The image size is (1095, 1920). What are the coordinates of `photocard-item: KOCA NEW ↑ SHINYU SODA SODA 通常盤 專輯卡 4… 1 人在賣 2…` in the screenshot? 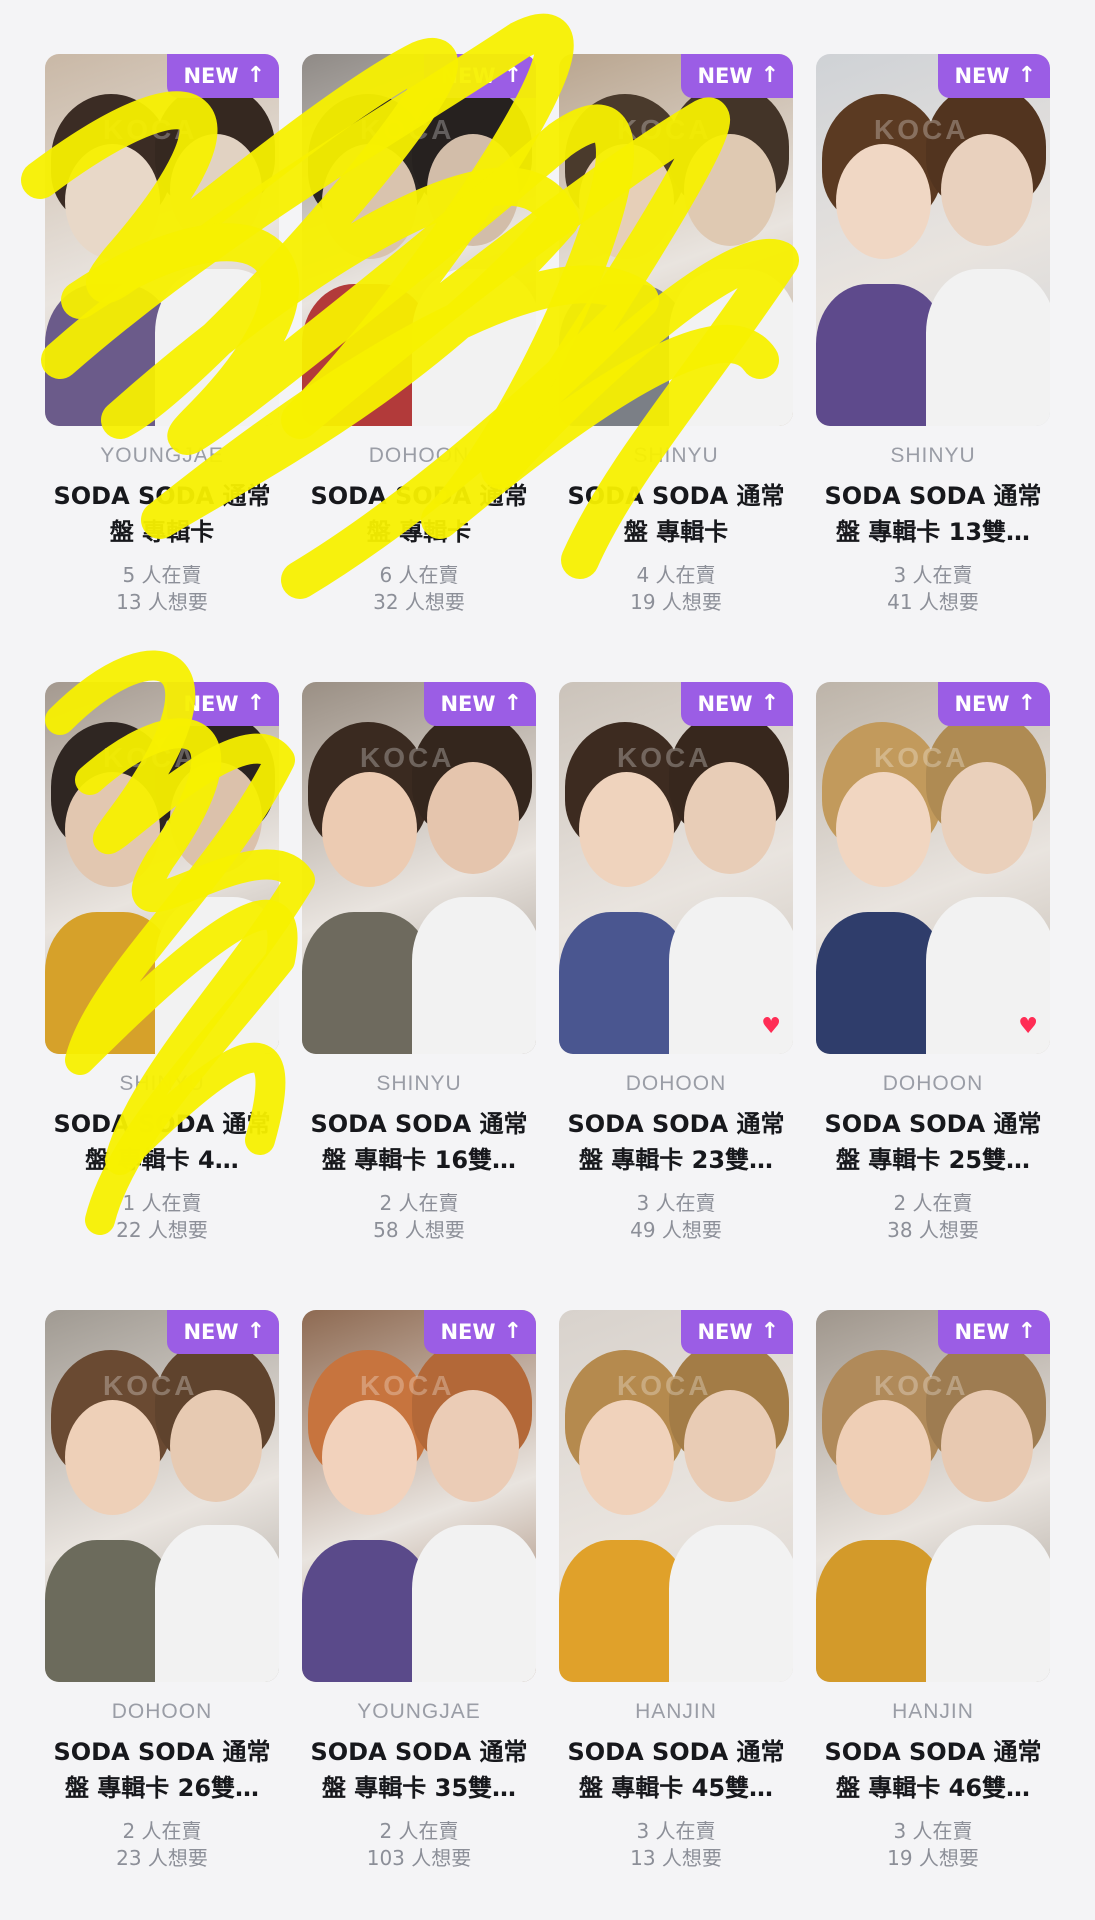 It's located at (162, 968).